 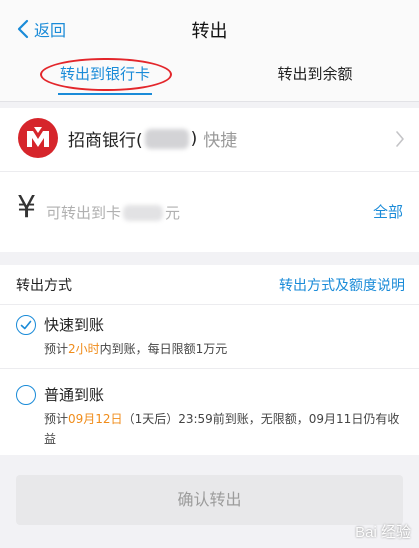 What do you see at coordinates (224, 429) in the screenshot?
I see `option-normal-description: 预计09月12日（1天后）23:59前到账，无限额，09月11日仍有收益` at bounding box center [224, 429].